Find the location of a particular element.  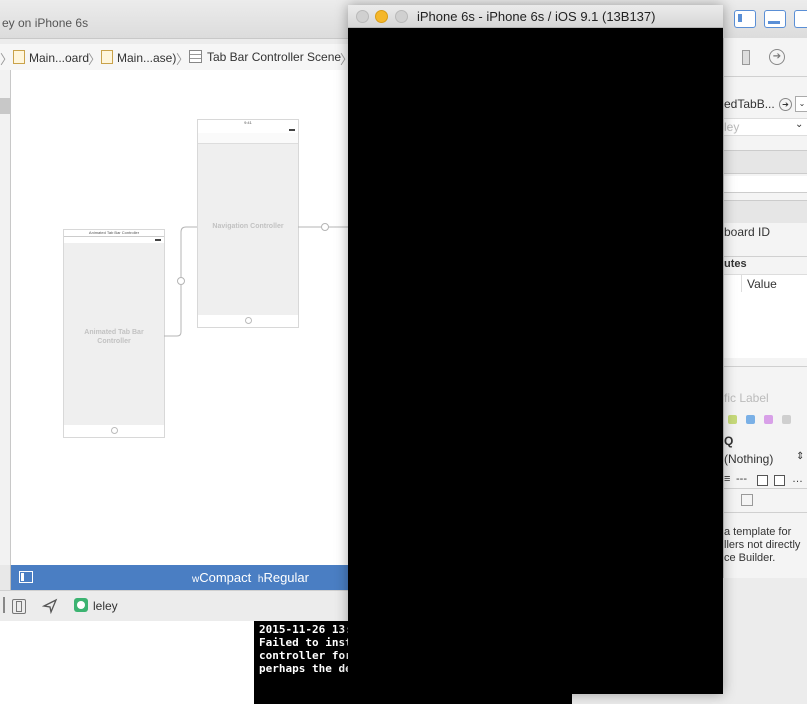

line-end-value: --- is located at coordinates (741, 479).